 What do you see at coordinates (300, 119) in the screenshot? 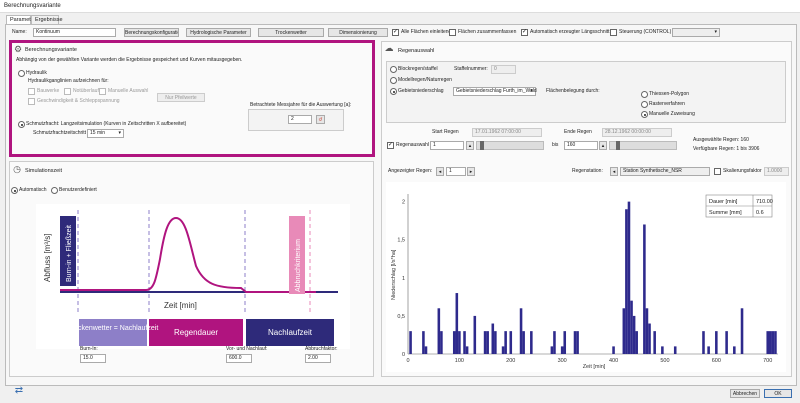
I see `auswertung-input: 2` at bounding box center [300, 119].